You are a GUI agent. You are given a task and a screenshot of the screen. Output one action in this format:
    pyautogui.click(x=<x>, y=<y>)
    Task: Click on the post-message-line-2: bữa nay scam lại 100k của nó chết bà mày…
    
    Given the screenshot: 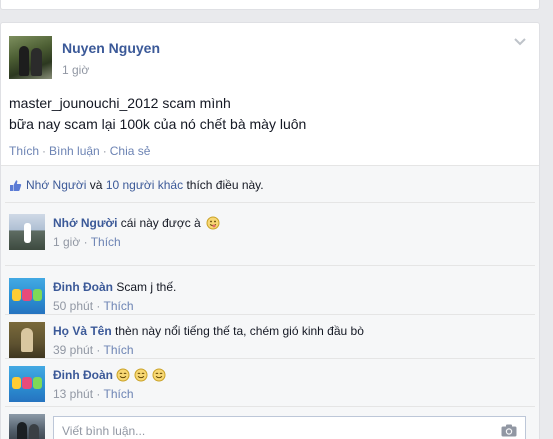 What is the action you would take?
    pyautogui.click(x=158, y=124)
    